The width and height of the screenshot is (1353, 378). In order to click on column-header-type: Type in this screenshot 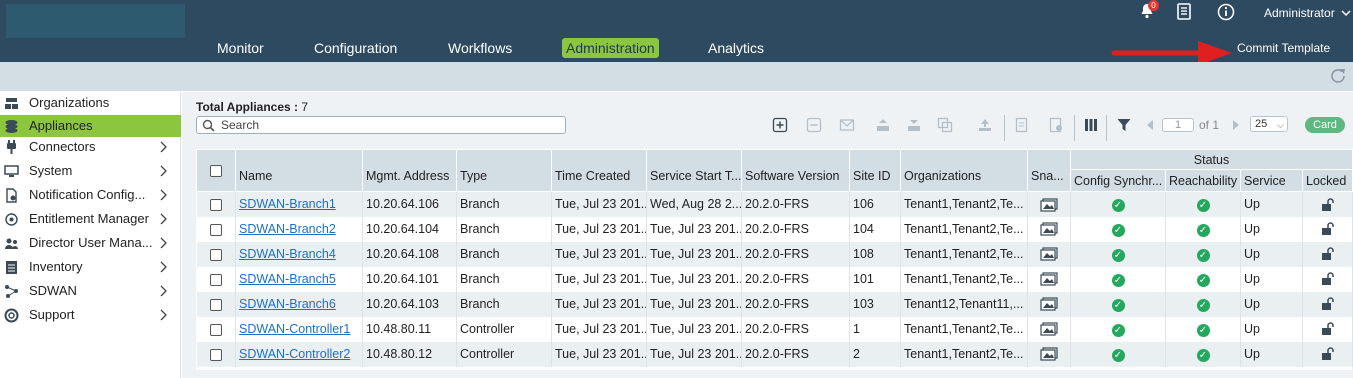, I will do `click(504, 170)`.